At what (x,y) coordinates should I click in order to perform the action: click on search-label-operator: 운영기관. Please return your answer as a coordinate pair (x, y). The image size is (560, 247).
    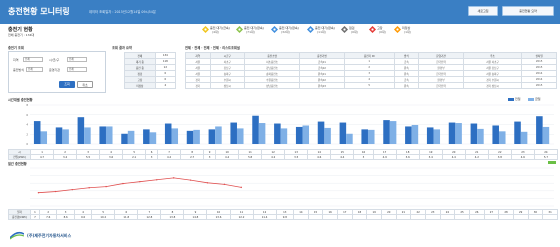
    Looking at the image, I should click on (55, 70).